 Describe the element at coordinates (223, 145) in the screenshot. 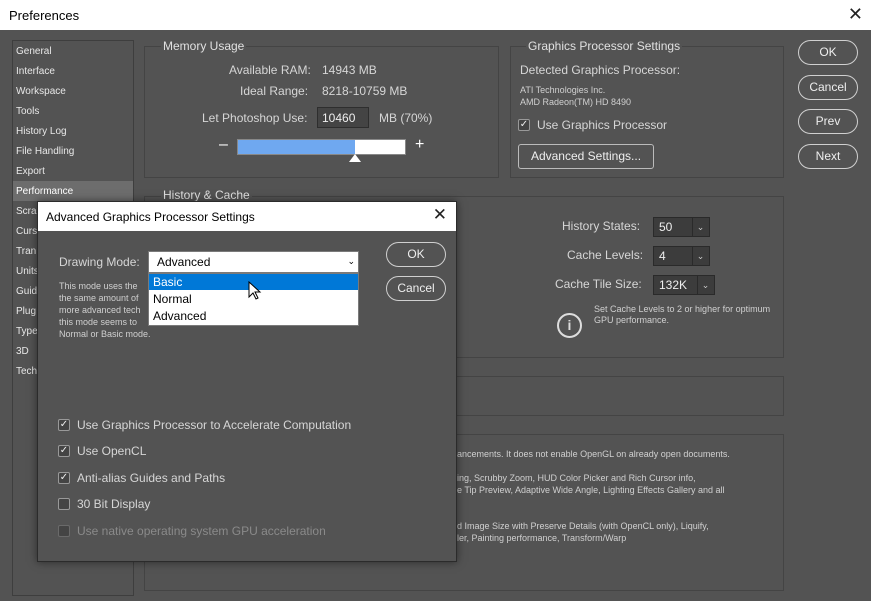

I see `decrease-memory-button: –` at that location.